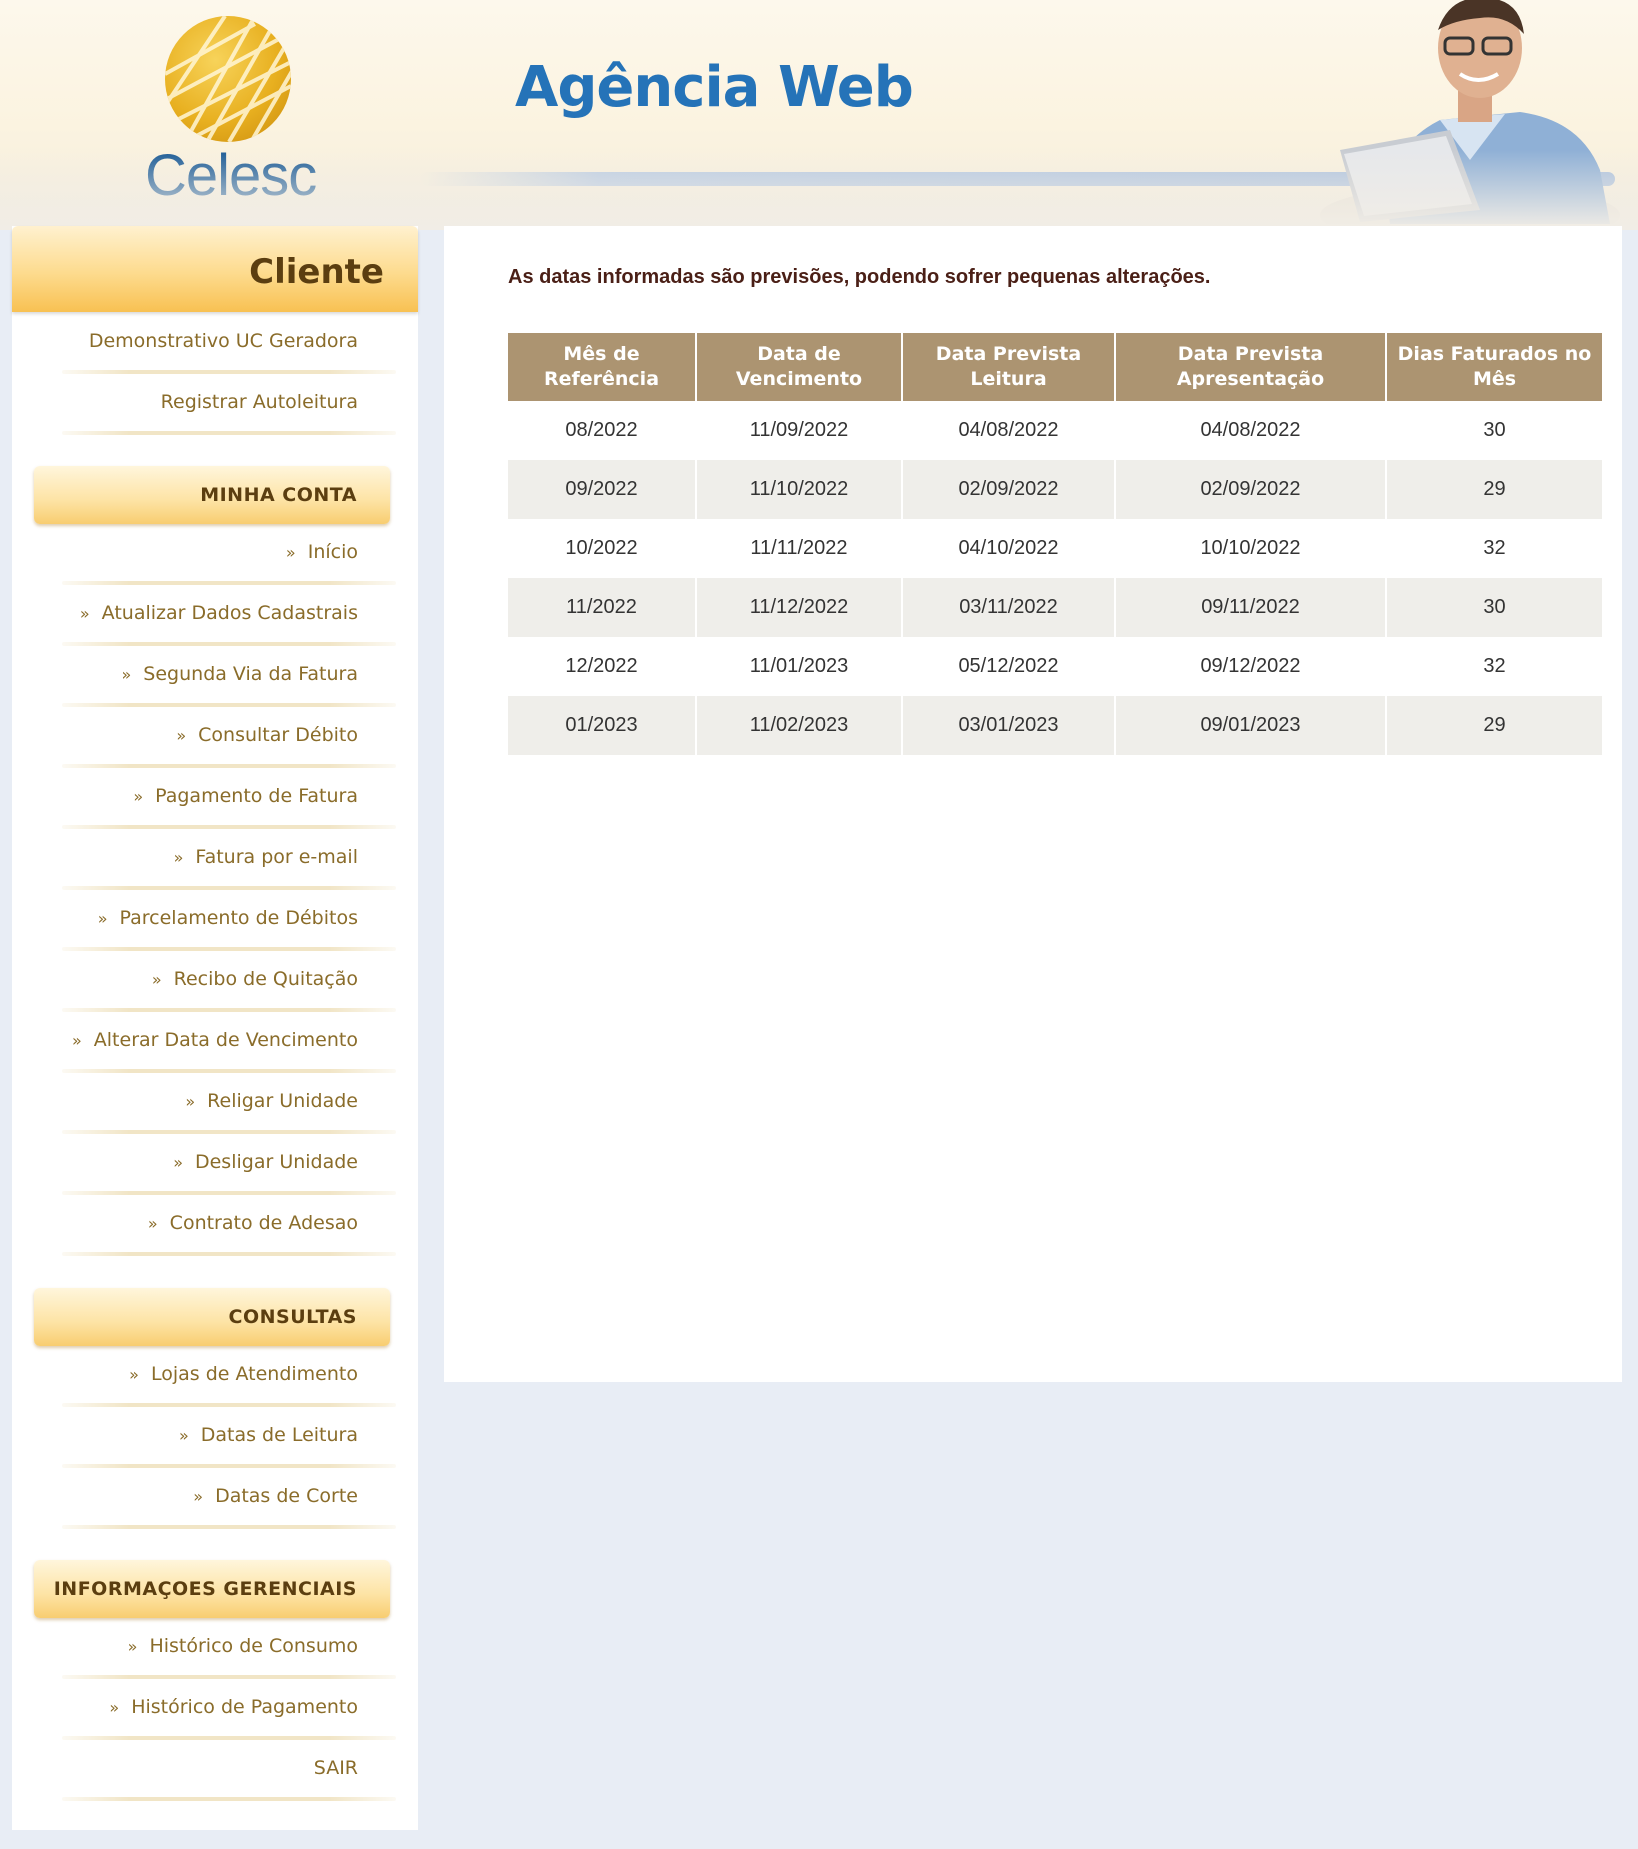 The height and width of the screenshot is (1849, 1638). Describe the element at coordinates (250, 674) in the screenshot. I see `menu-item-label: Segunda Via da Fatura` at that location.